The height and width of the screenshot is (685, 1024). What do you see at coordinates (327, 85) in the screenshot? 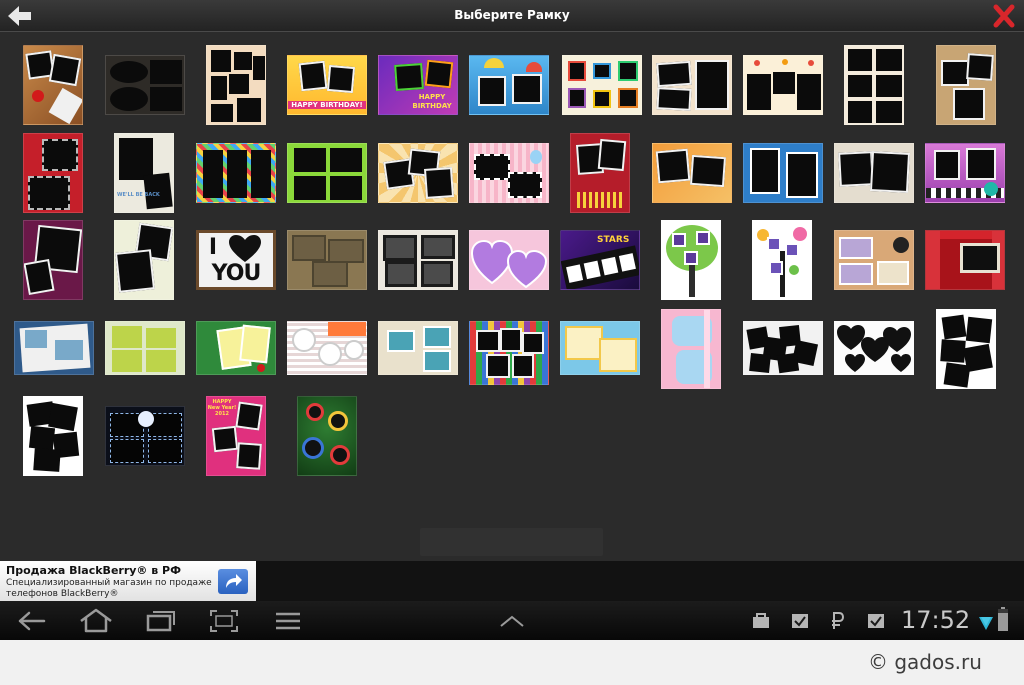
I see `frame-thumbnail: HAPPY BIRTHDAY!` at bounding box center [327, 85].